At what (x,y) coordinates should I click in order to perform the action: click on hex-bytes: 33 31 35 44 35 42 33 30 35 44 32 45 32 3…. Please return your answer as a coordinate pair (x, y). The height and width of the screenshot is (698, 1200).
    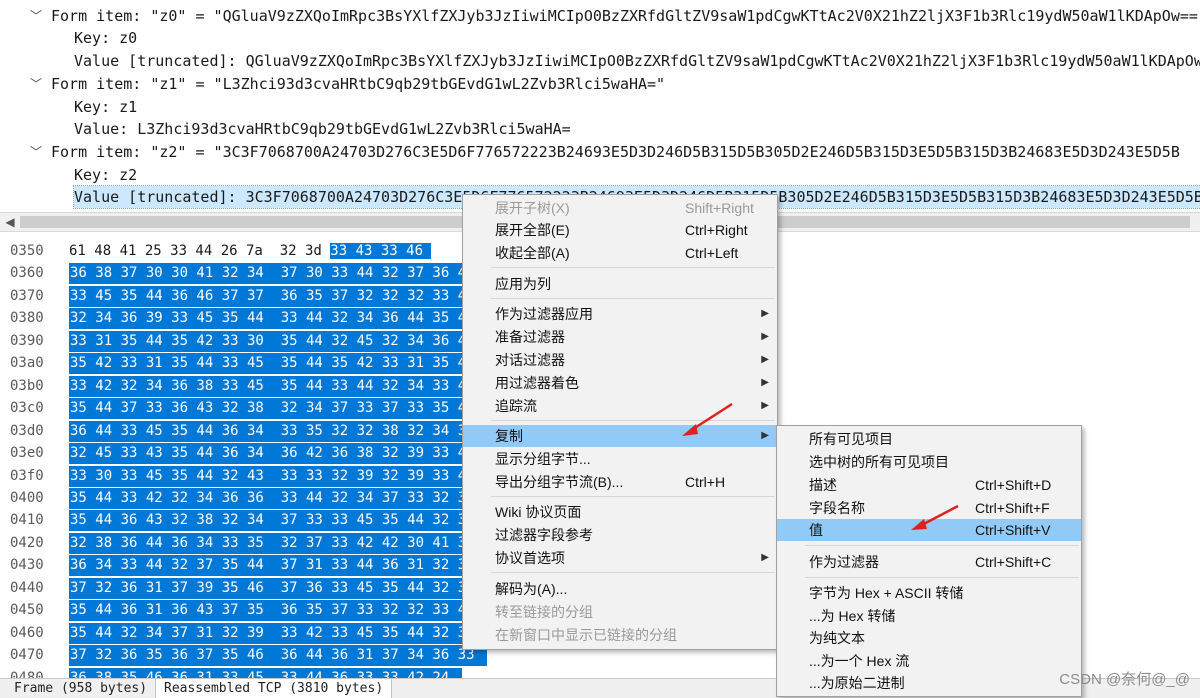
    Looking at the image, I should click on (278, 341).